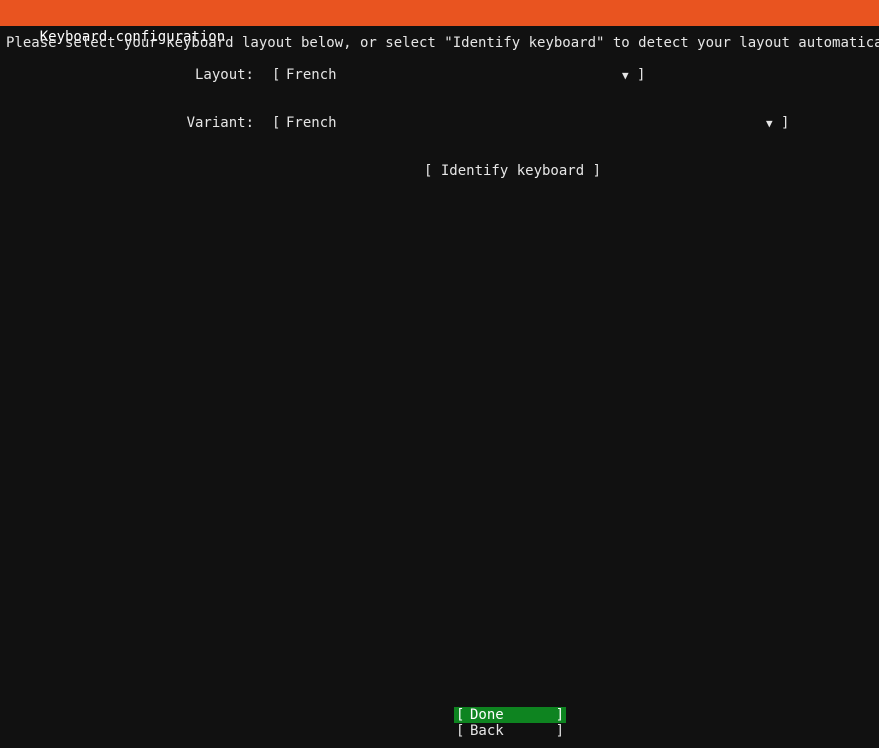 The width and height of the screenshot is (879, 748). What do you see at coordinates (487, 715) in the screenshot?
I see `done-label: Done` at bounding box center [487, 715].